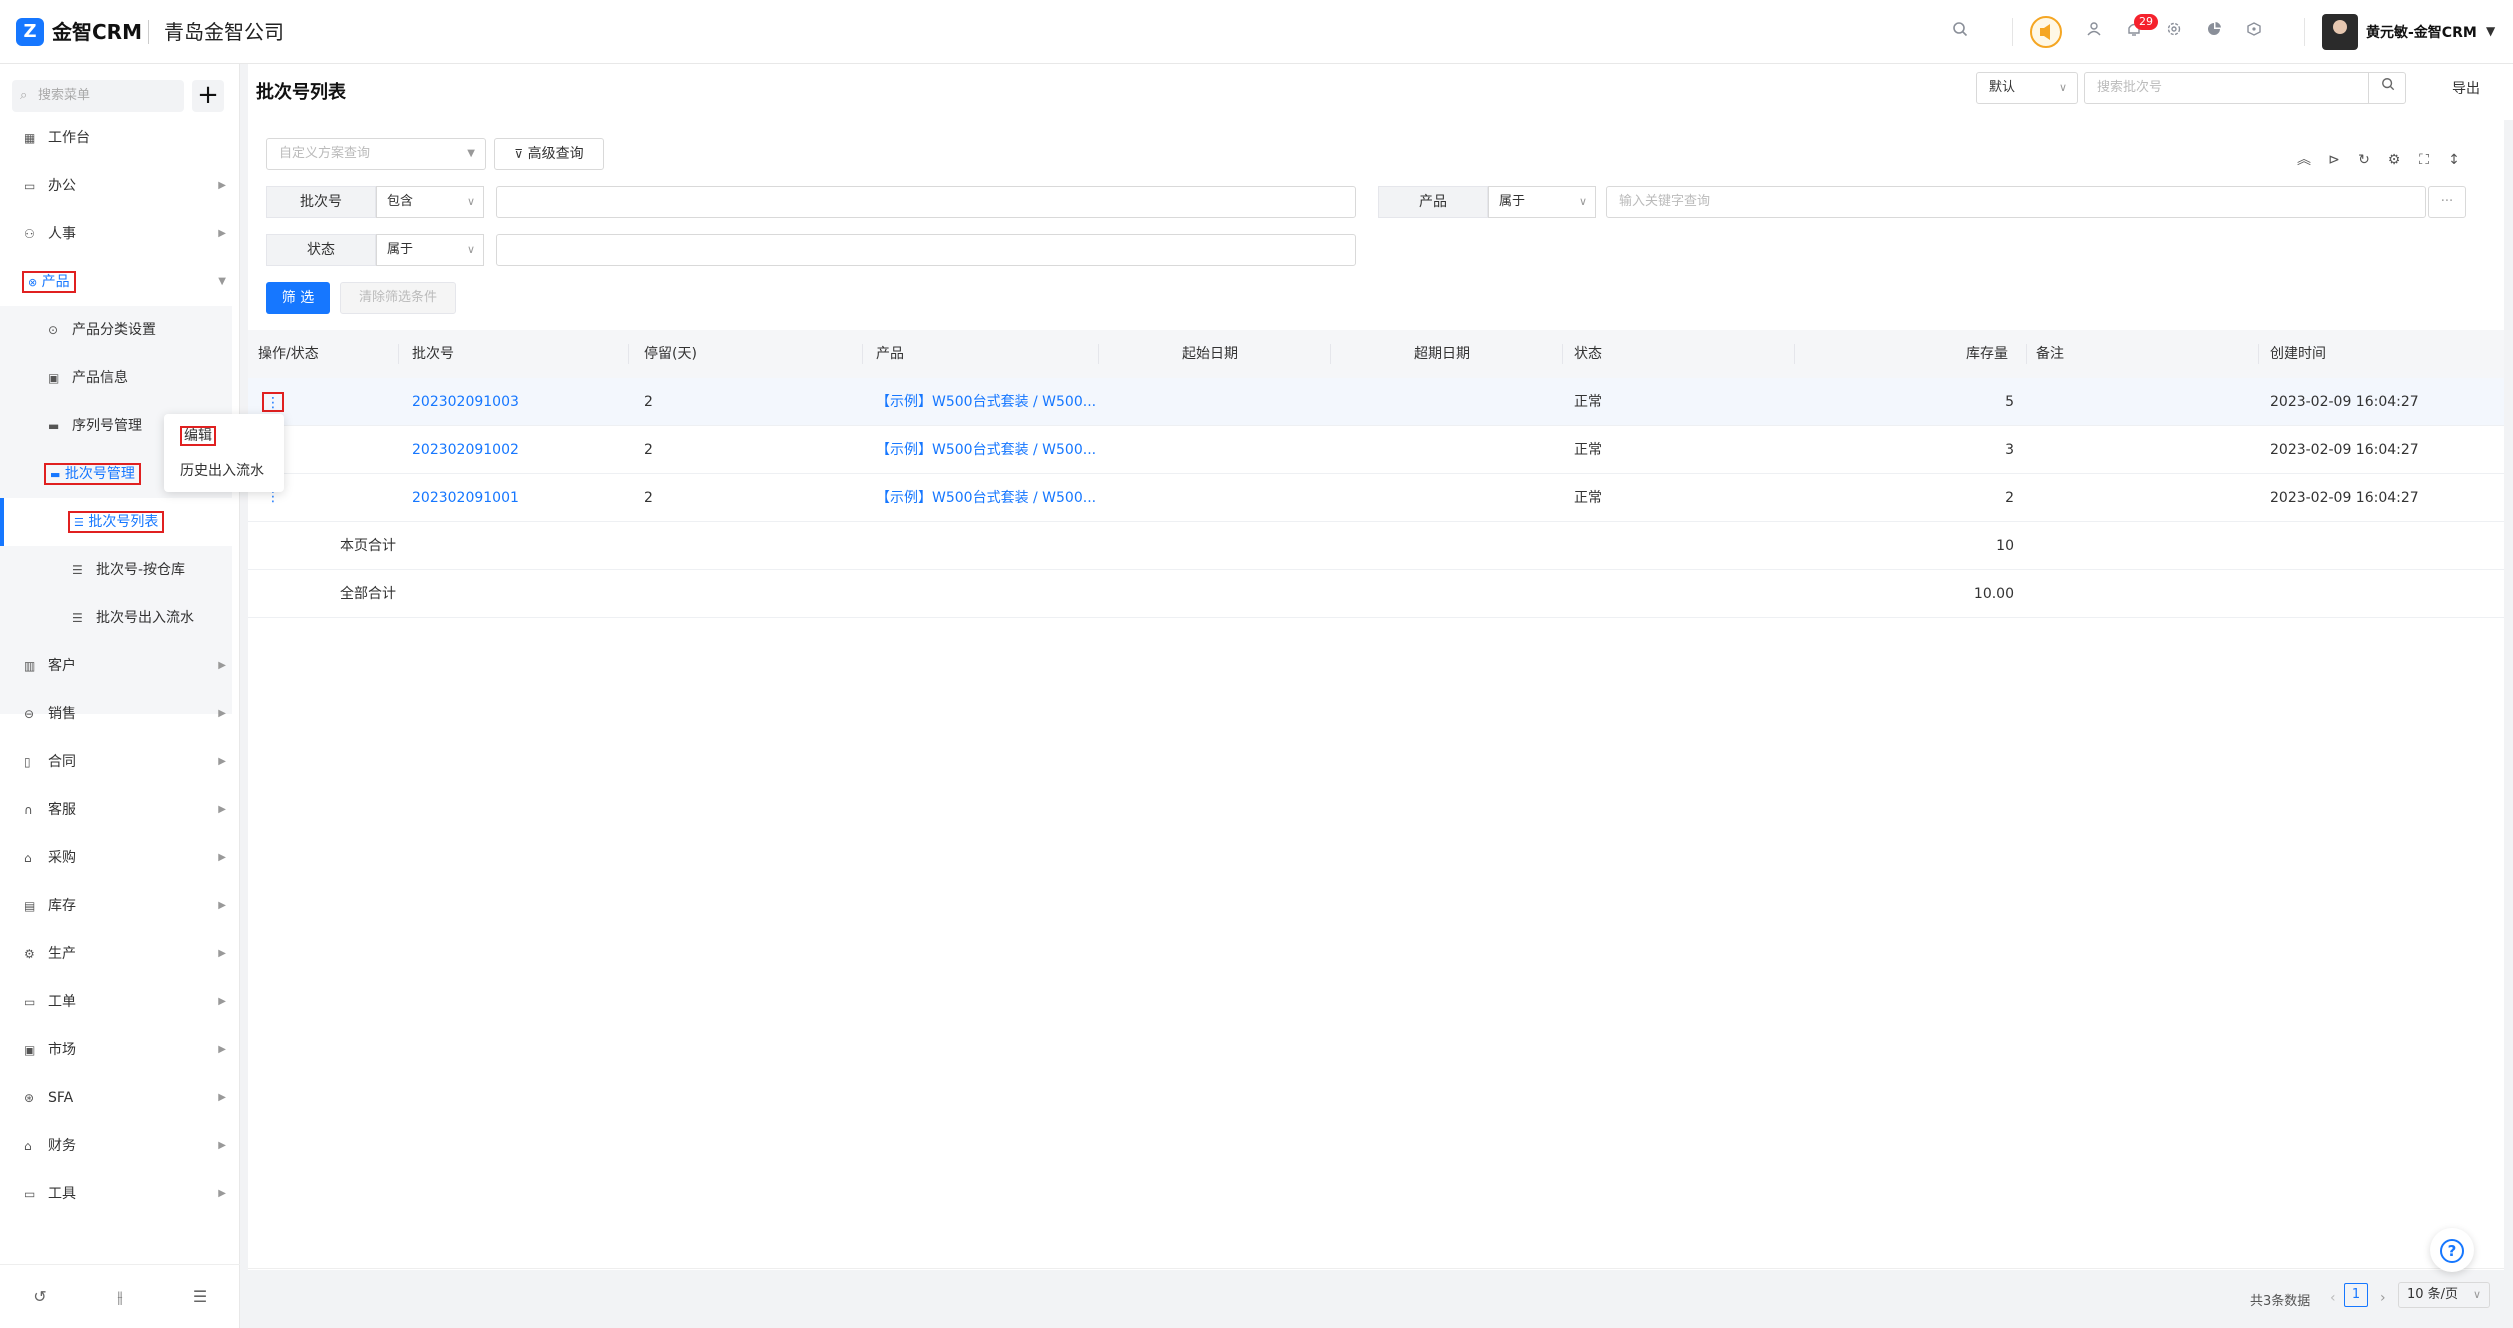  Describe the element at coordinates (2364, 160) in the screenshot. I see `refresh-icon: ↻` at that location.